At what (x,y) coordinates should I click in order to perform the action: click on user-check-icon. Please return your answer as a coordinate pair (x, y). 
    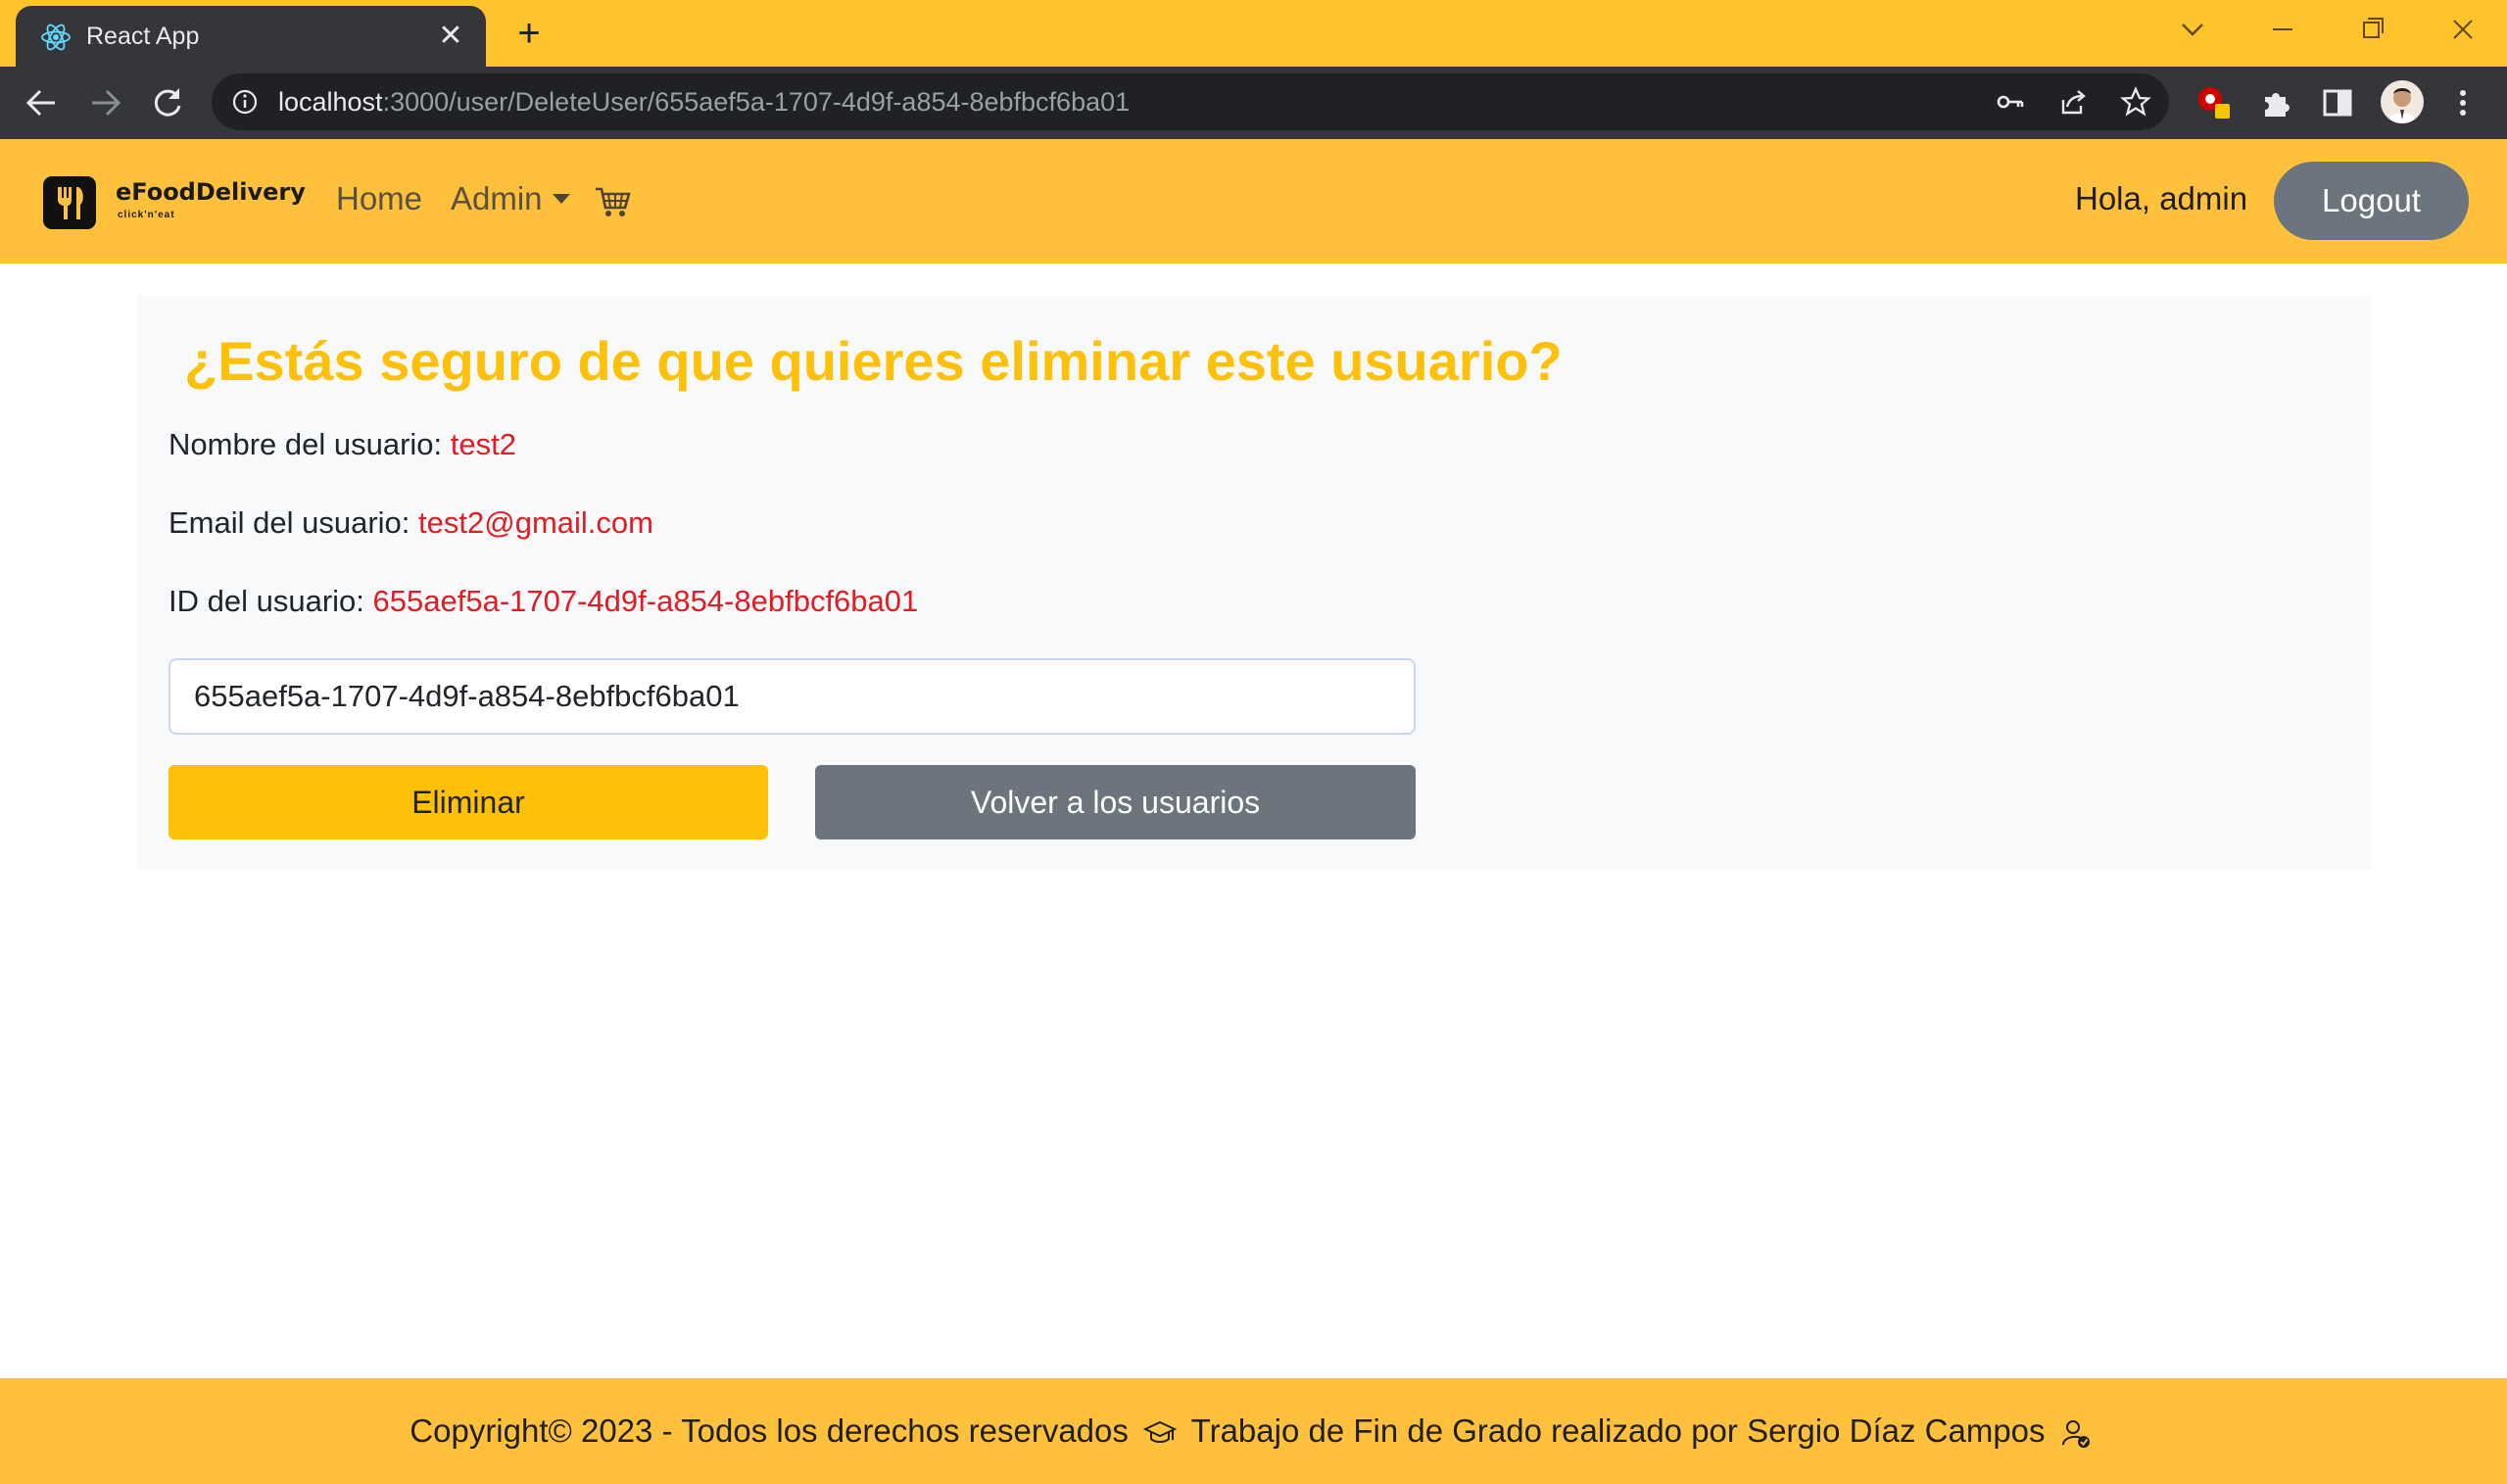
    Looking at the image, I should click on (2075, 1434).